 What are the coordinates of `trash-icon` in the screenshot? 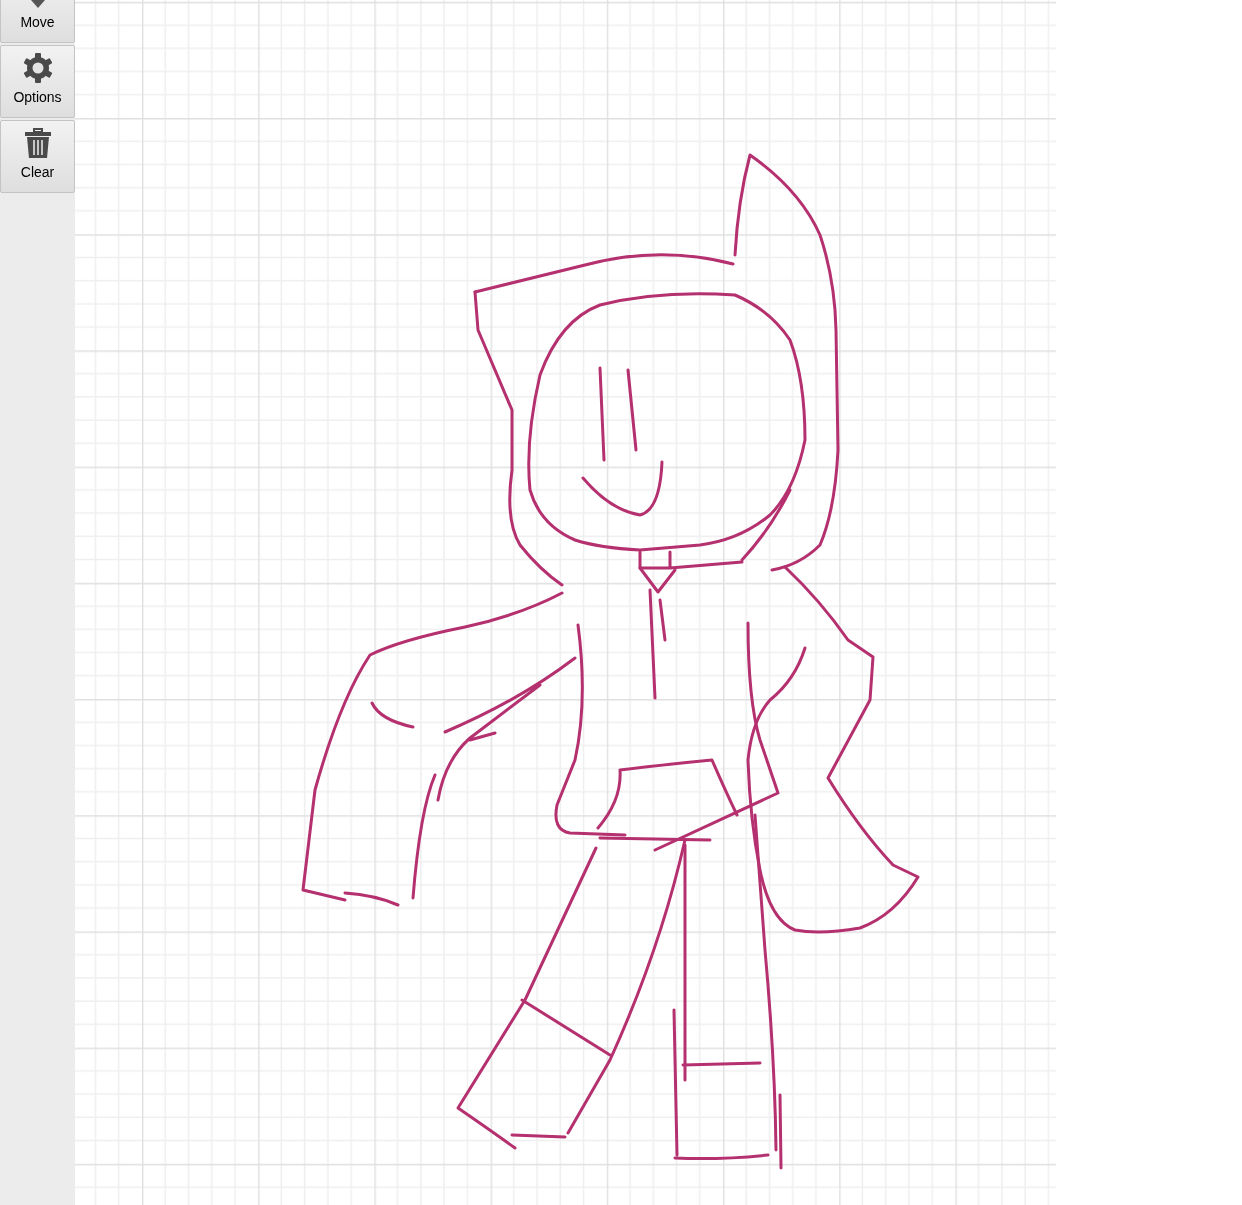 It's located at (37, 143).